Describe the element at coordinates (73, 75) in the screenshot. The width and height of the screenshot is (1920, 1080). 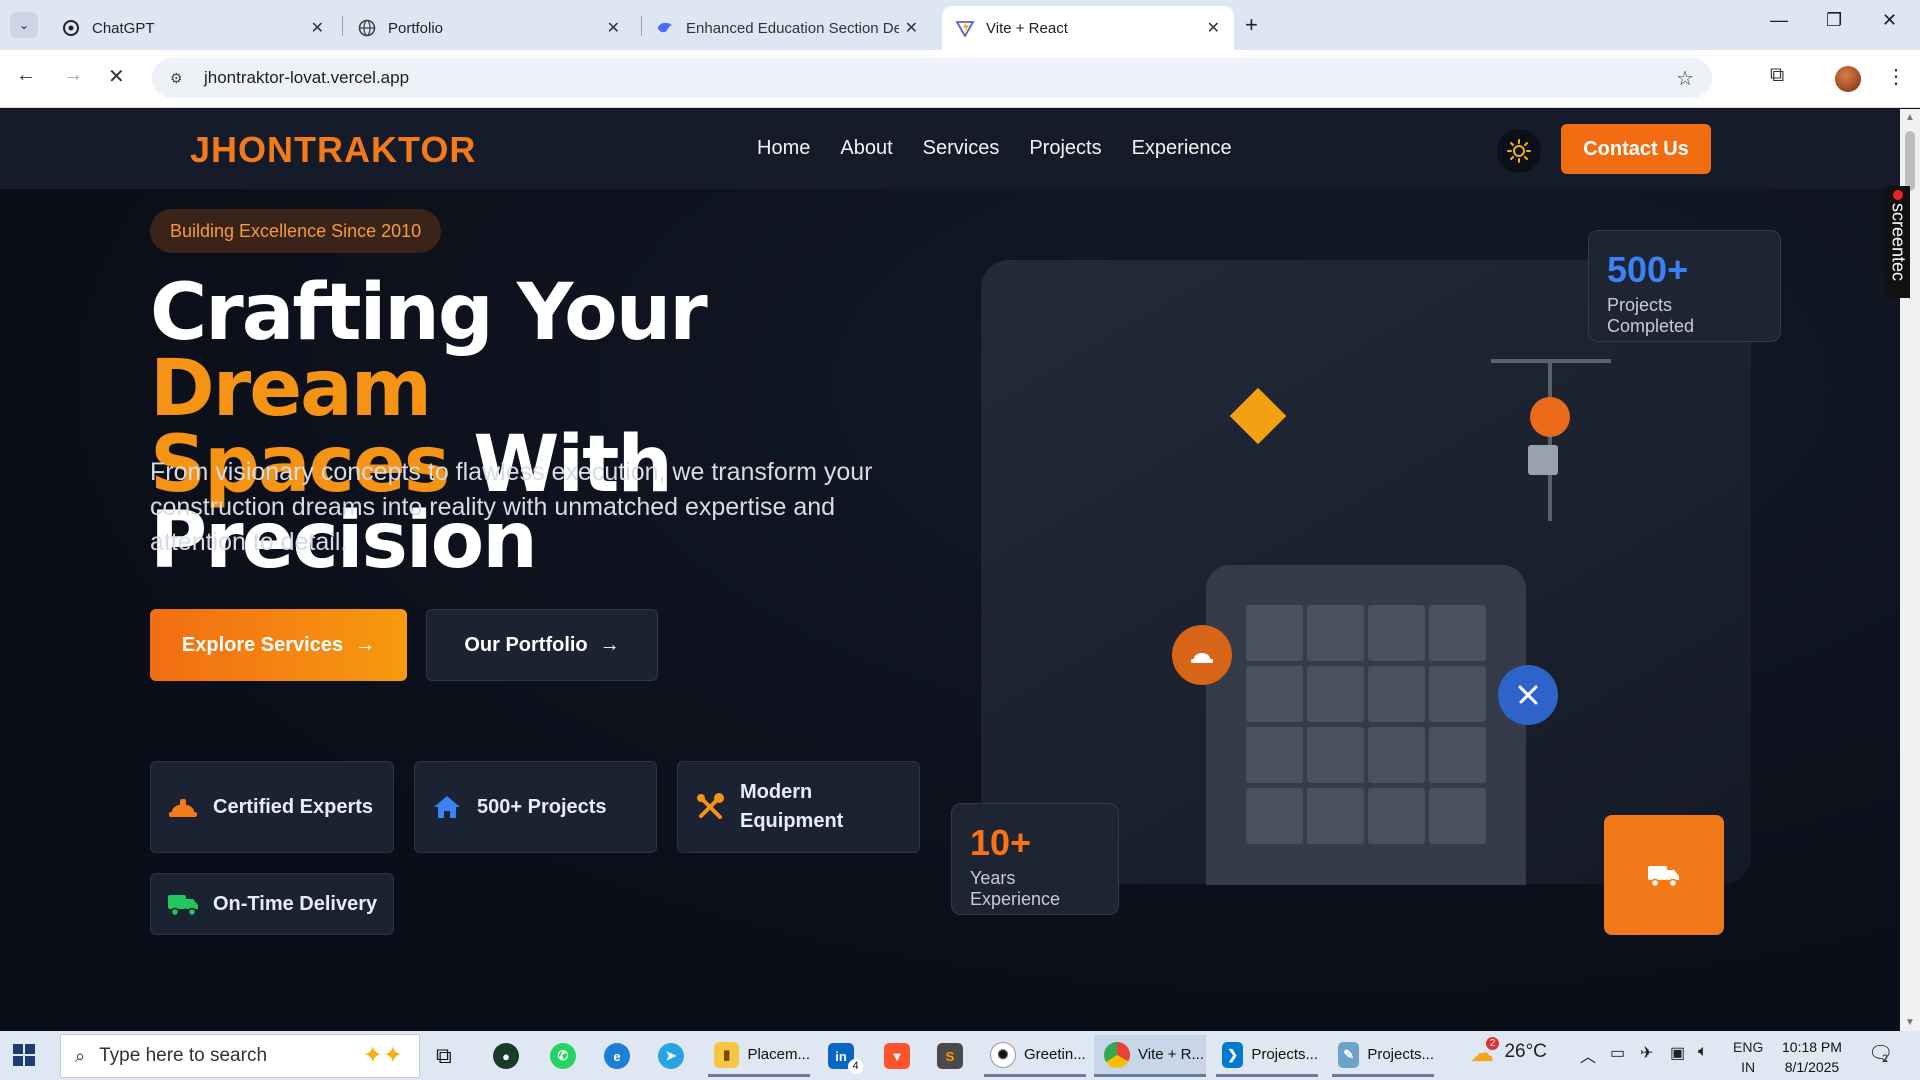
I see `forward-icon: →` at that location.